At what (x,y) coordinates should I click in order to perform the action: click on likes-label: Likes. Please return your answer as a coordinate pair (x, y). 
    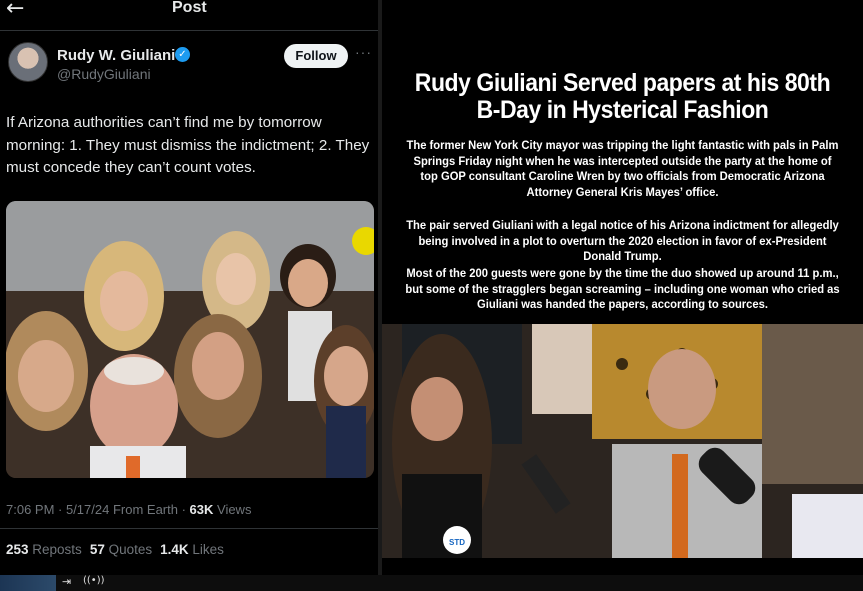
    Looking at the image, I should click on (206, 549).